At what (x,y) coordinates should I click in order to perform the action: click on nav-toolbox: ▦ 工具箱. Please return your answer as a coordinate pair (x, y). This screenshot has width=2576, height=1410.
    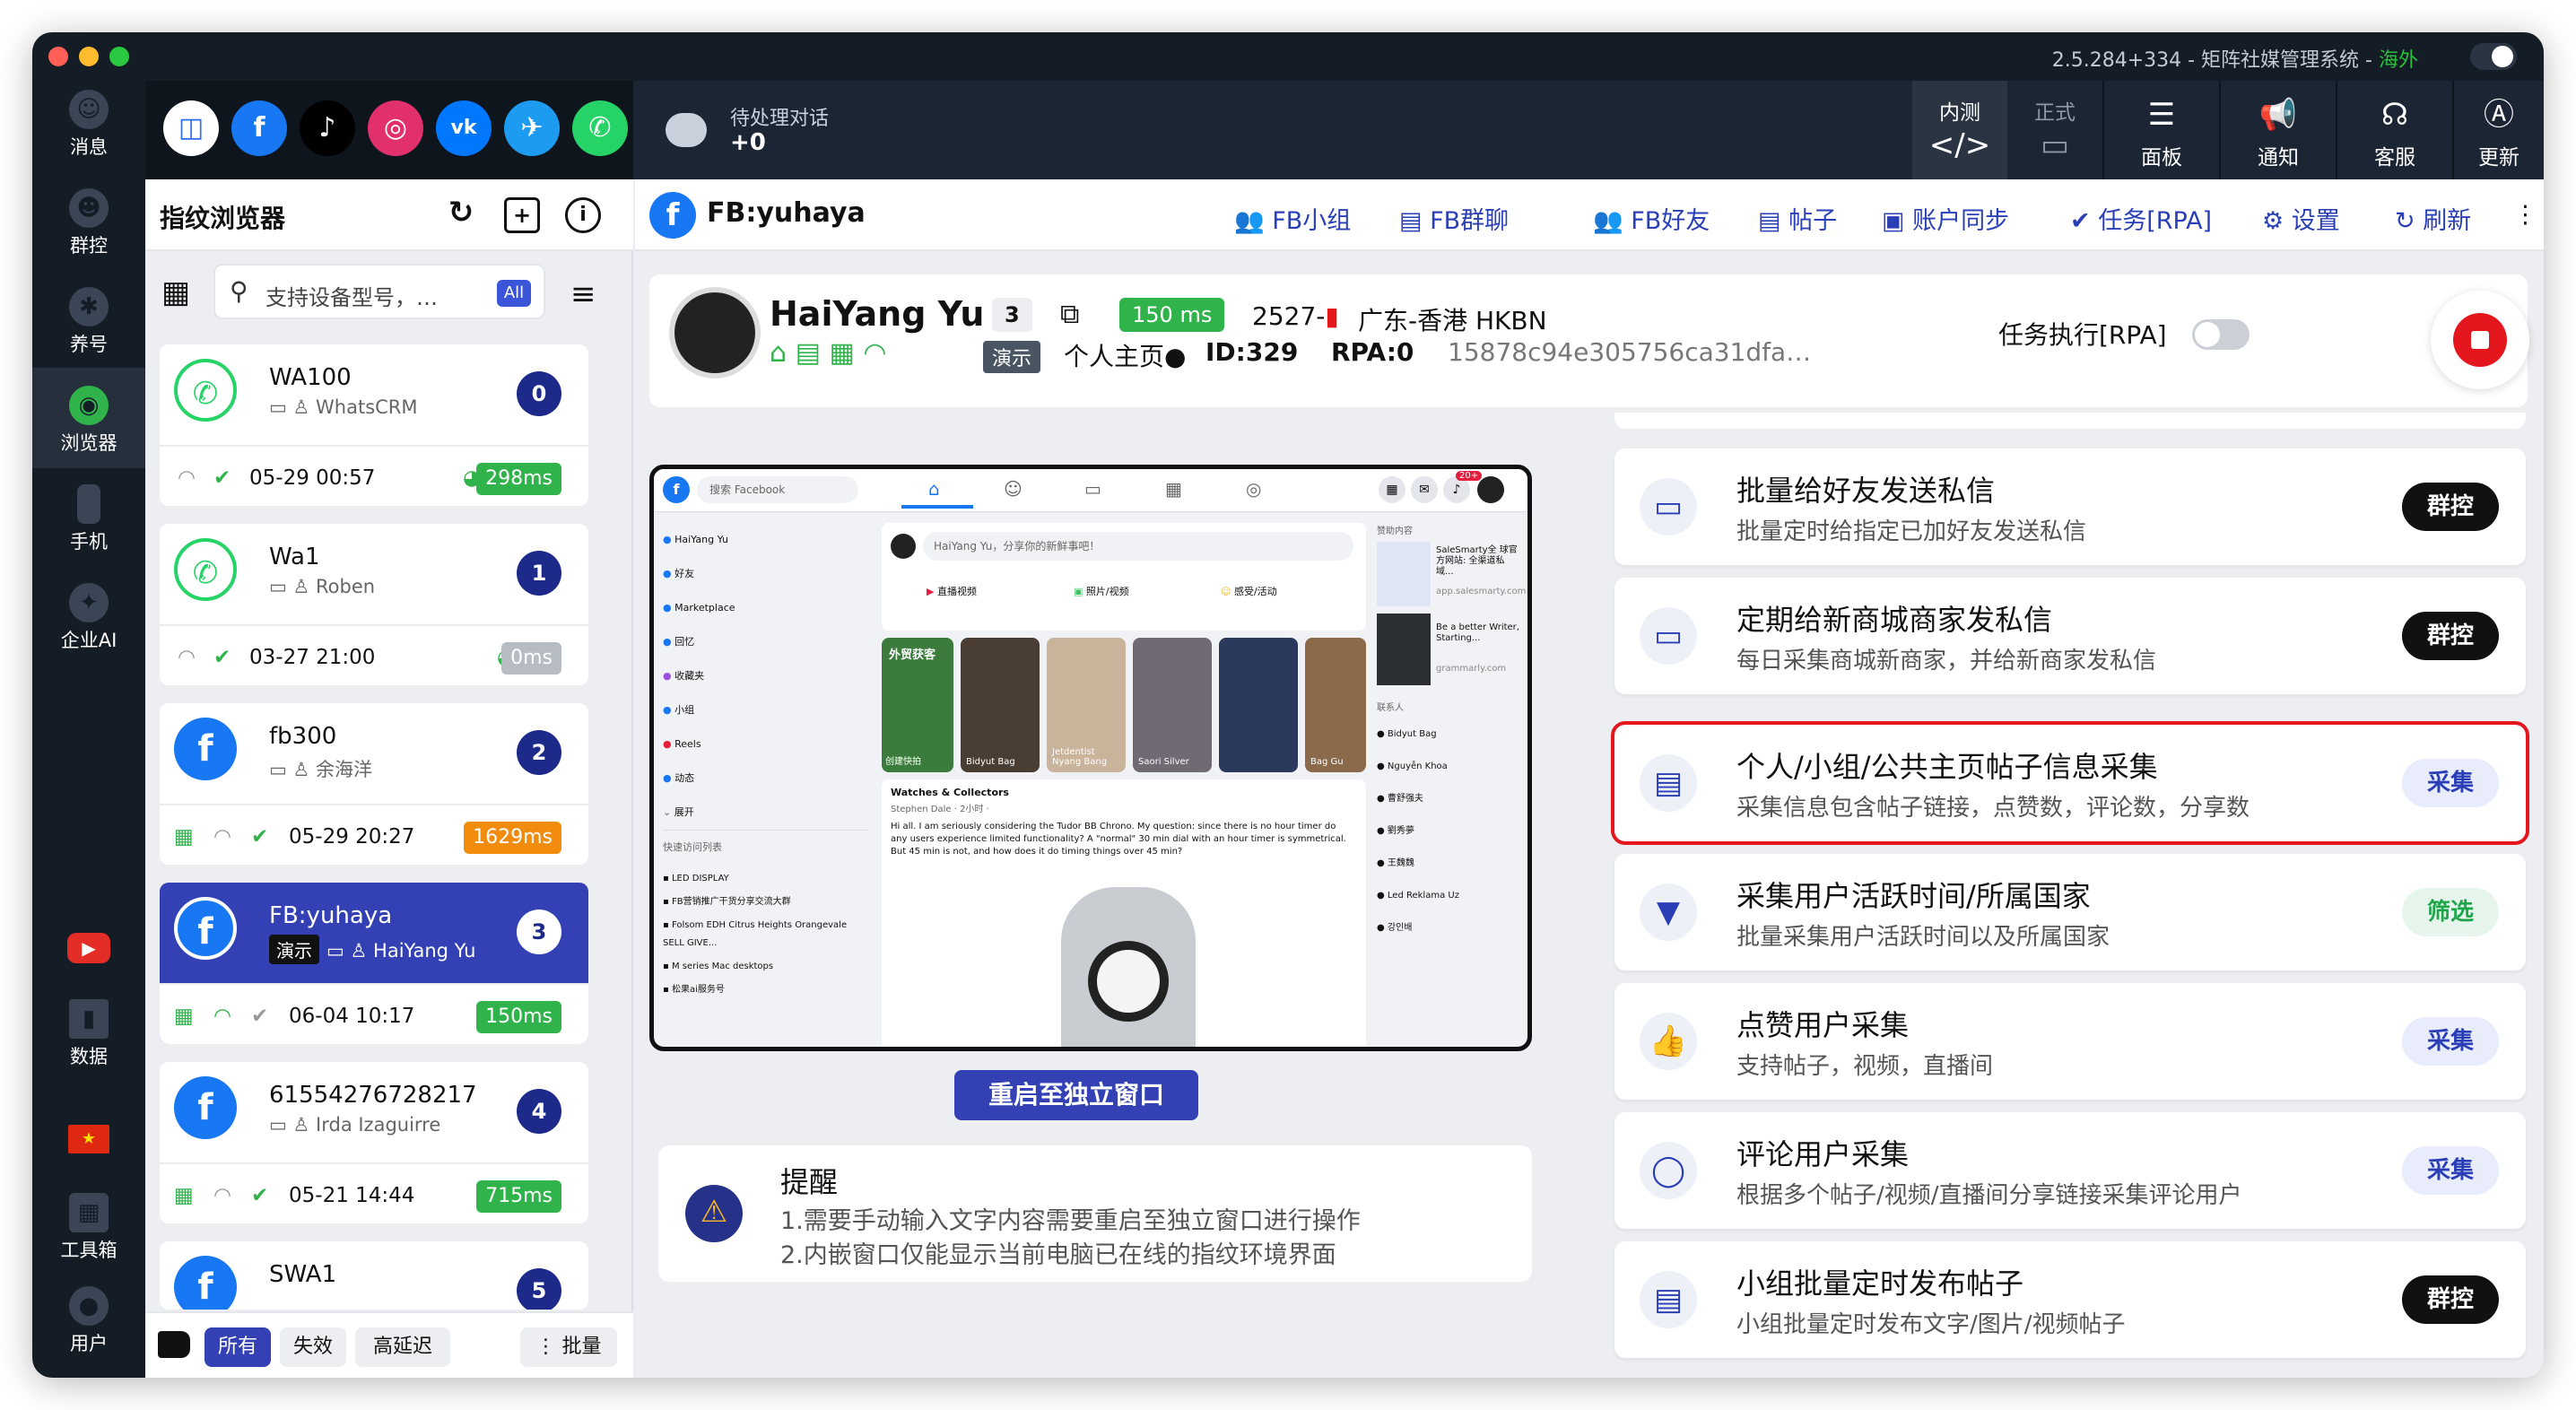
    Looking at the image, I should click on (88, 1228).